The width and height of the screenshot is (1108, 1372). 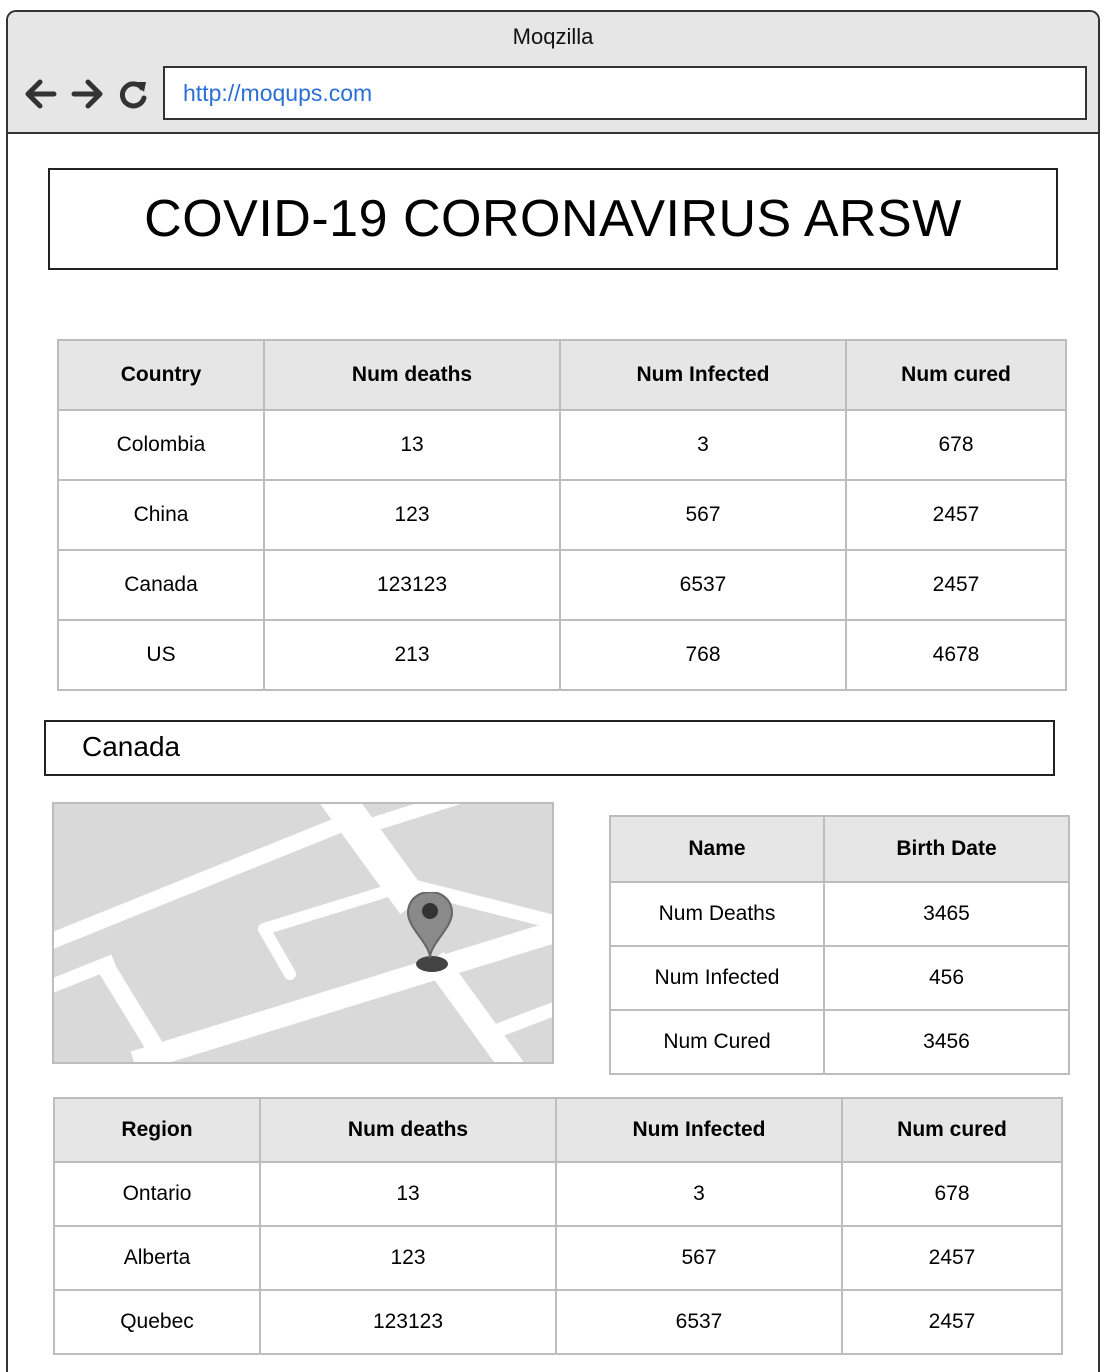 I want to click on cell-num-infected: 768, so click(x=703, y=655).